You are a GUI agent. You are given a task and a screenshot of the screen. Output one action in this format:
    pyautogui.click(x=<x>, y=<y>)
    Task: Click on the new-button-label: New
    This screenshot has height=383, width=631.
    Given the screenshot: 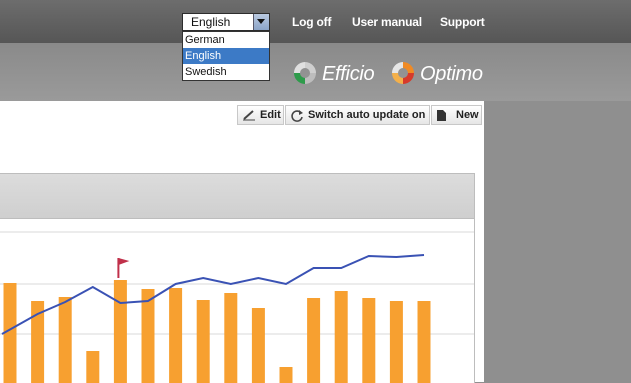 What is the action you would take?
    pyautogui.click(x=467, y=115)
    